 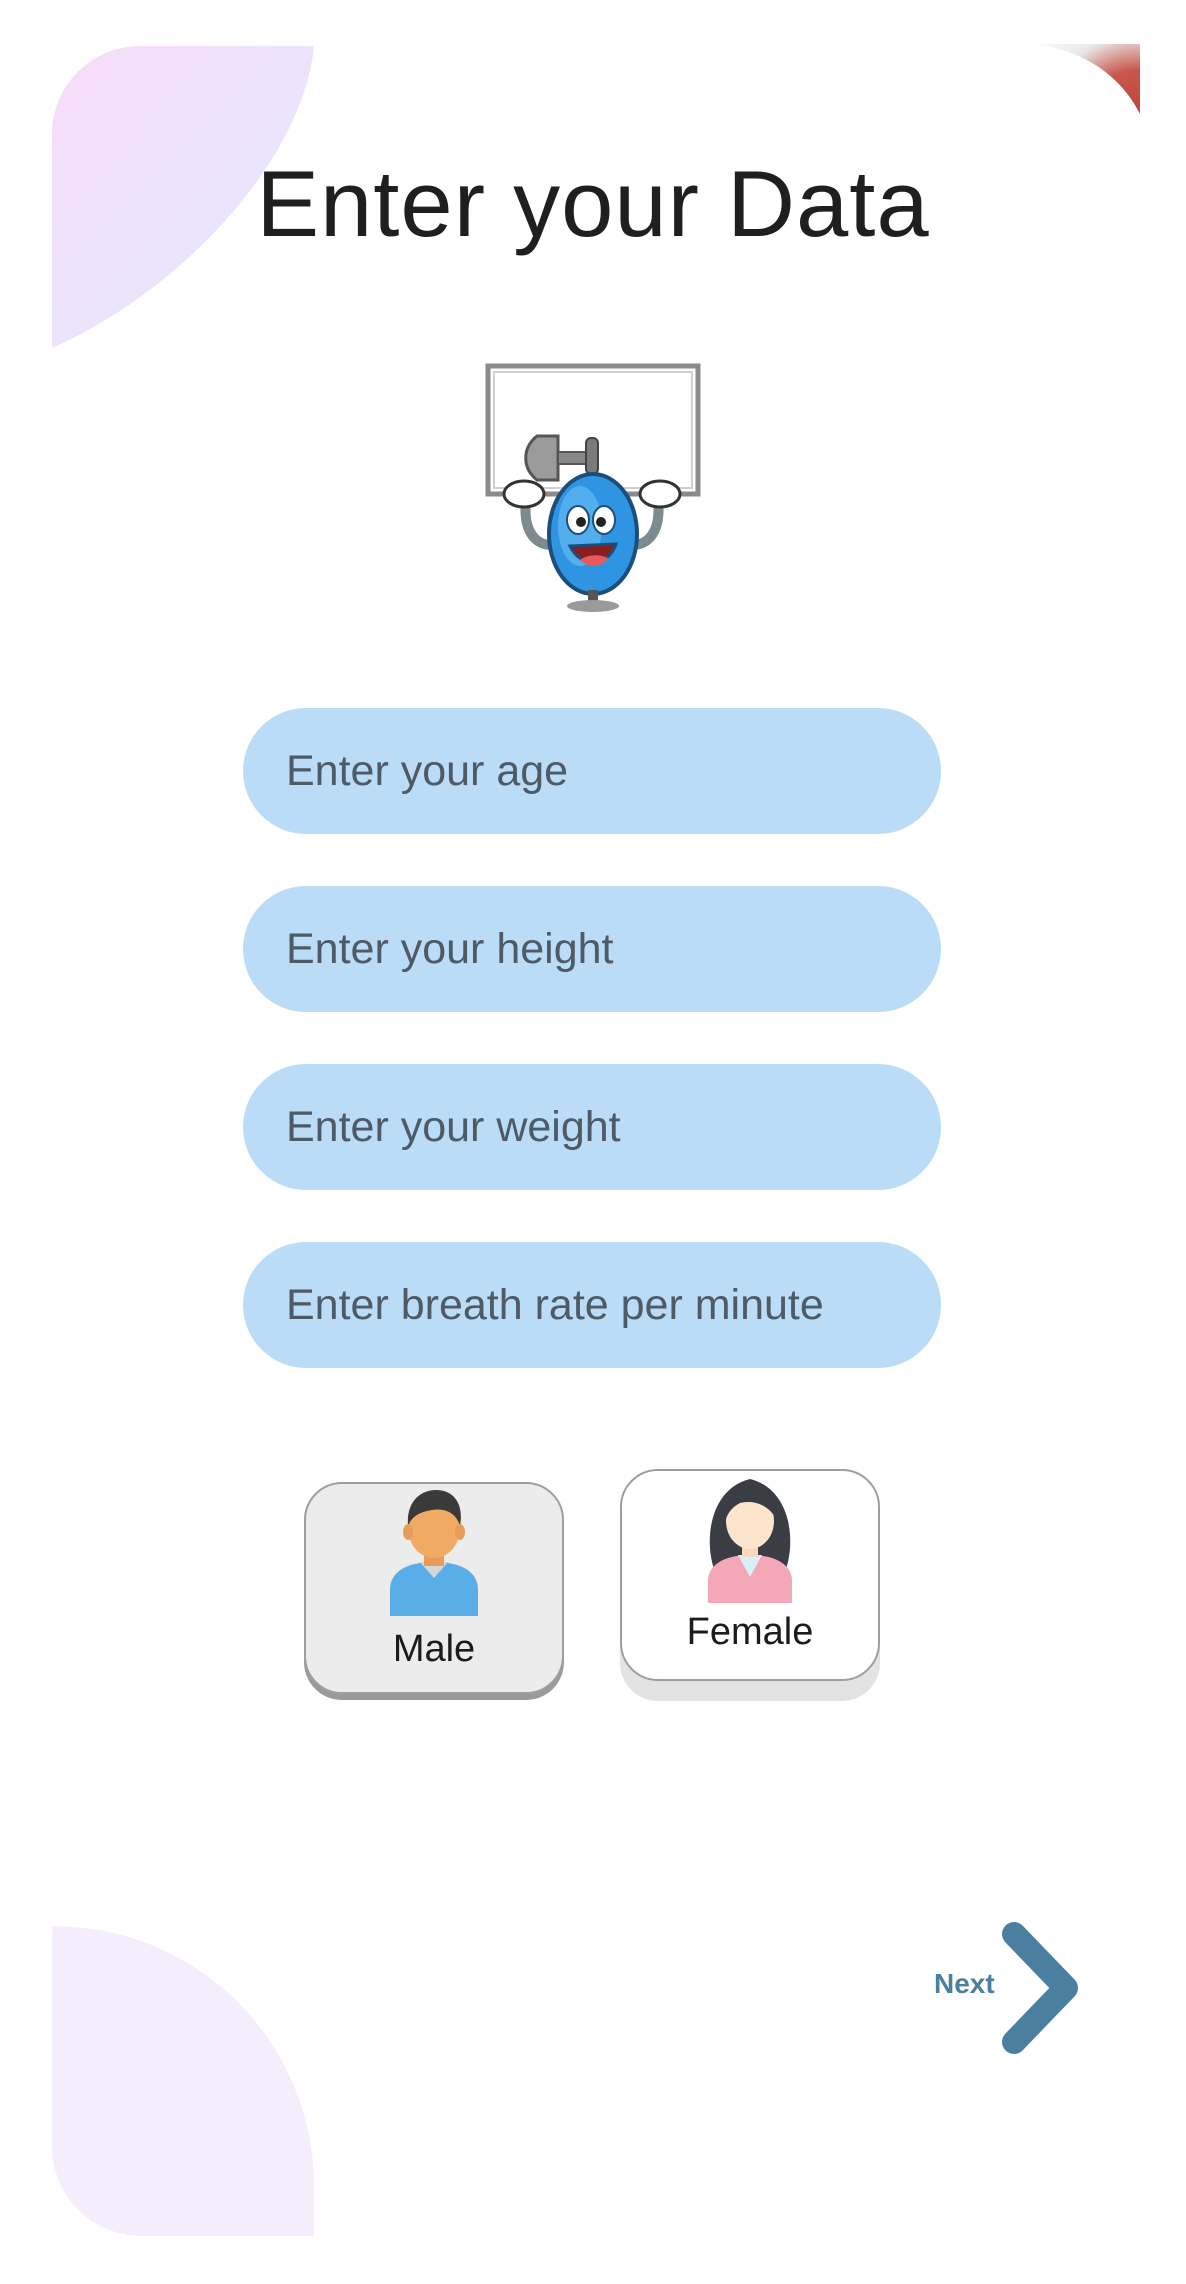 I want to click on female-label: Female, so click(x=750, y=1632).